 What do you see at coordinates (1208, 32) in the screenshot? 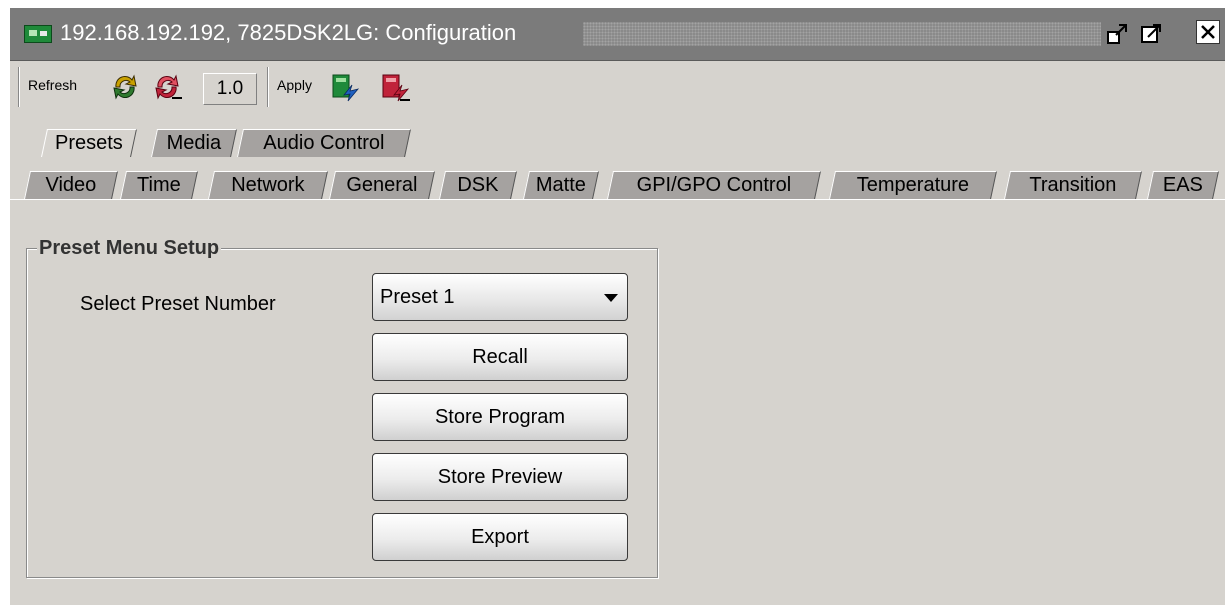
I see `close-icon` at bounding box center [1208, 32].